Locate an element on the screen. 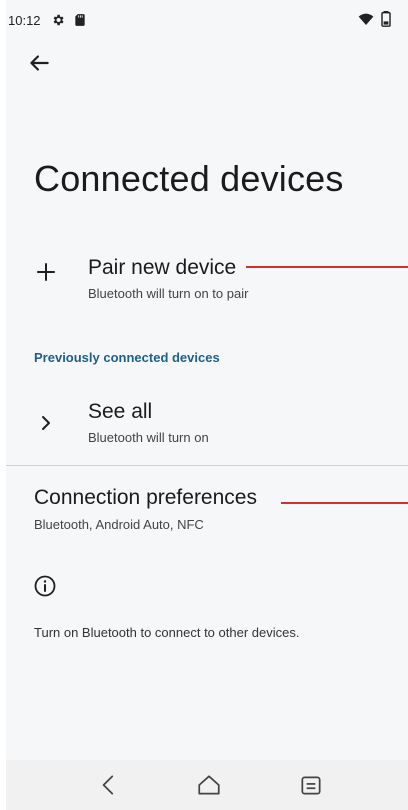 The height and width of the screenshot is (810, 408). battery-icon is located at coordinates (386, 19).